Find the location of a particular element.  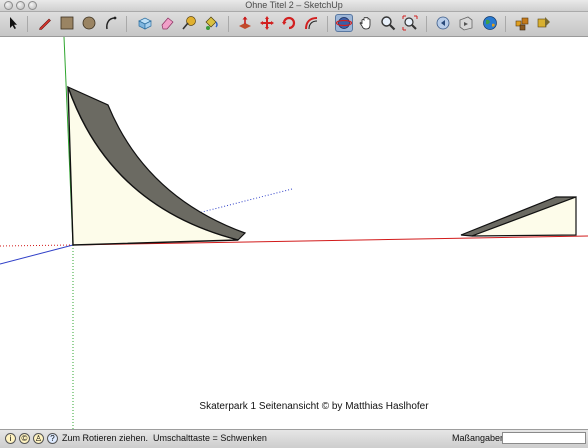

offset-tool-button is located at coordinates (311, 23).